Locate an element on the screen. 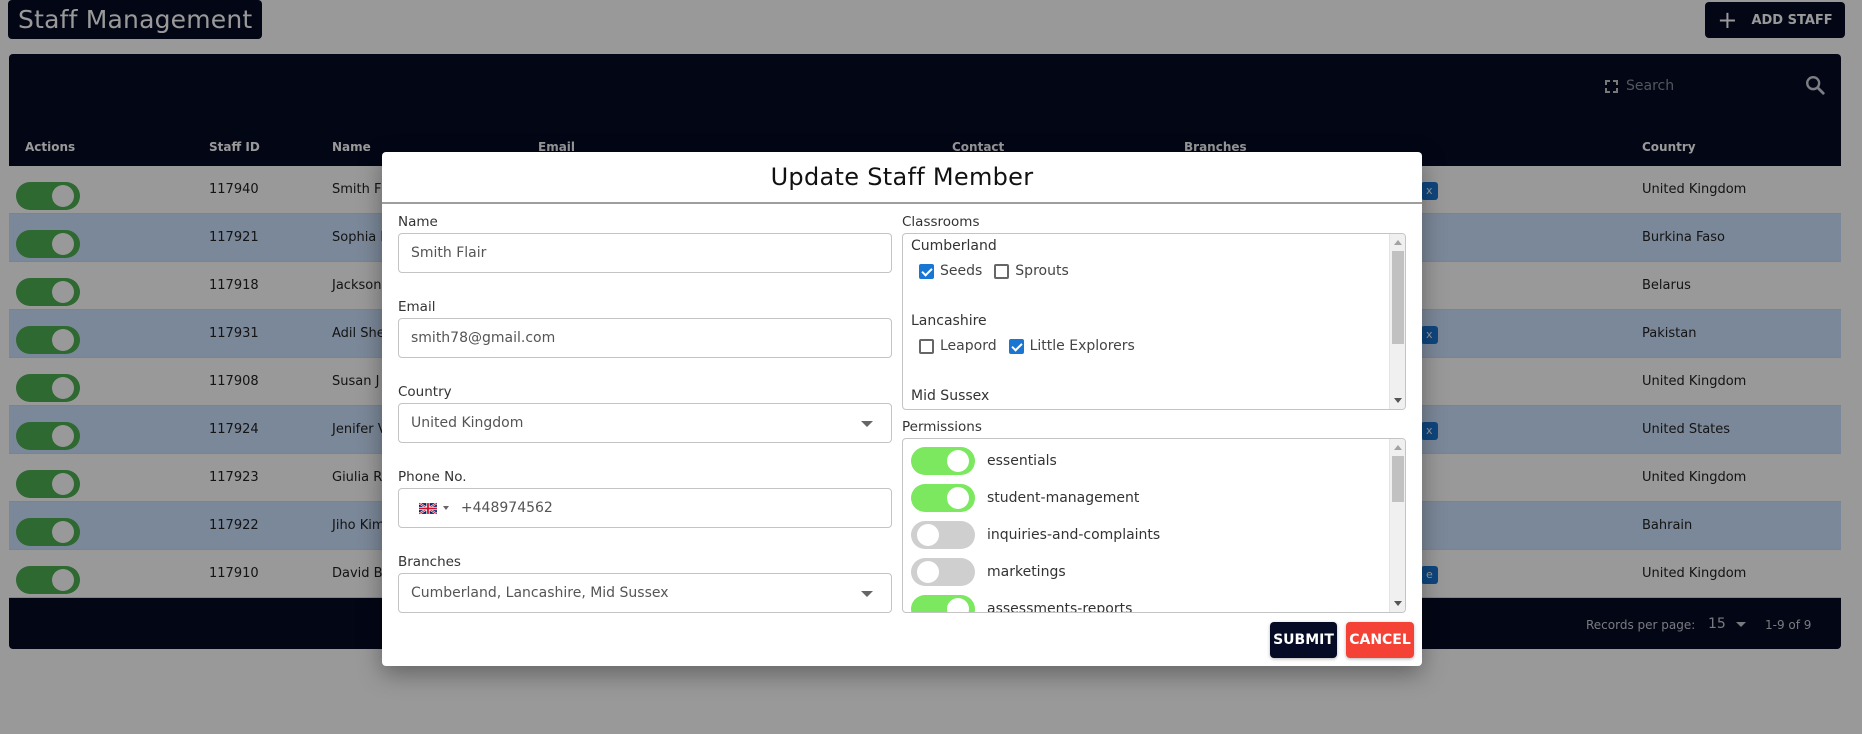 The height and width of the screenshot is (734, 1862). permission-label: inquiries-and-complaints is located at coordinates (1074, 535).